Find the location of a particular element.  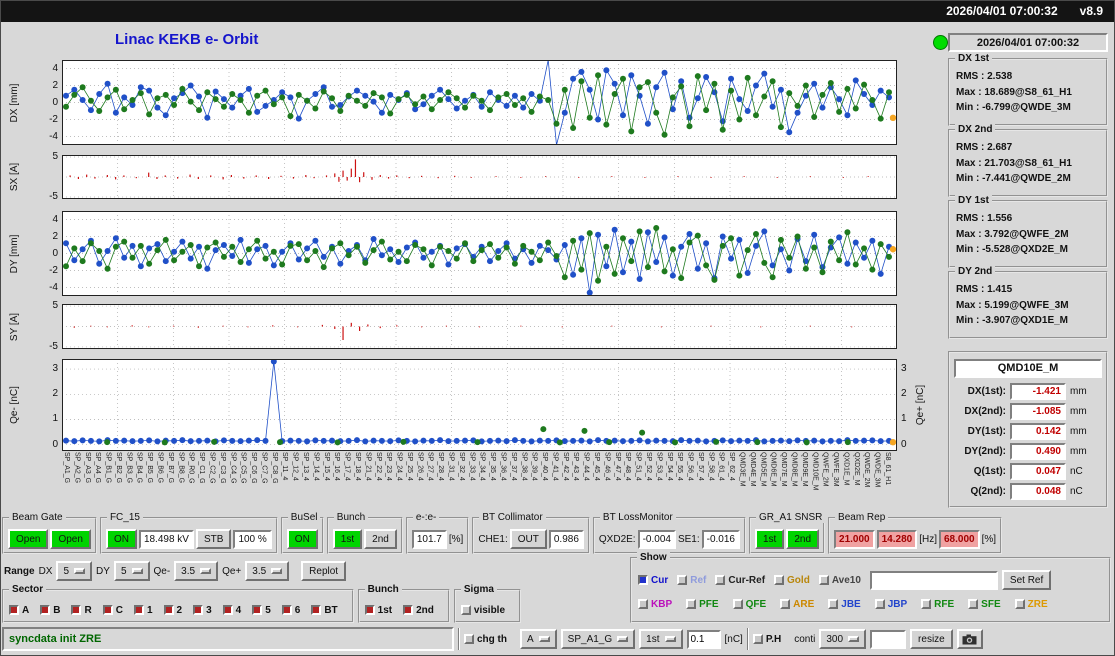

x-tick-label: SP_45_4 is located at coordinates (596, 466).